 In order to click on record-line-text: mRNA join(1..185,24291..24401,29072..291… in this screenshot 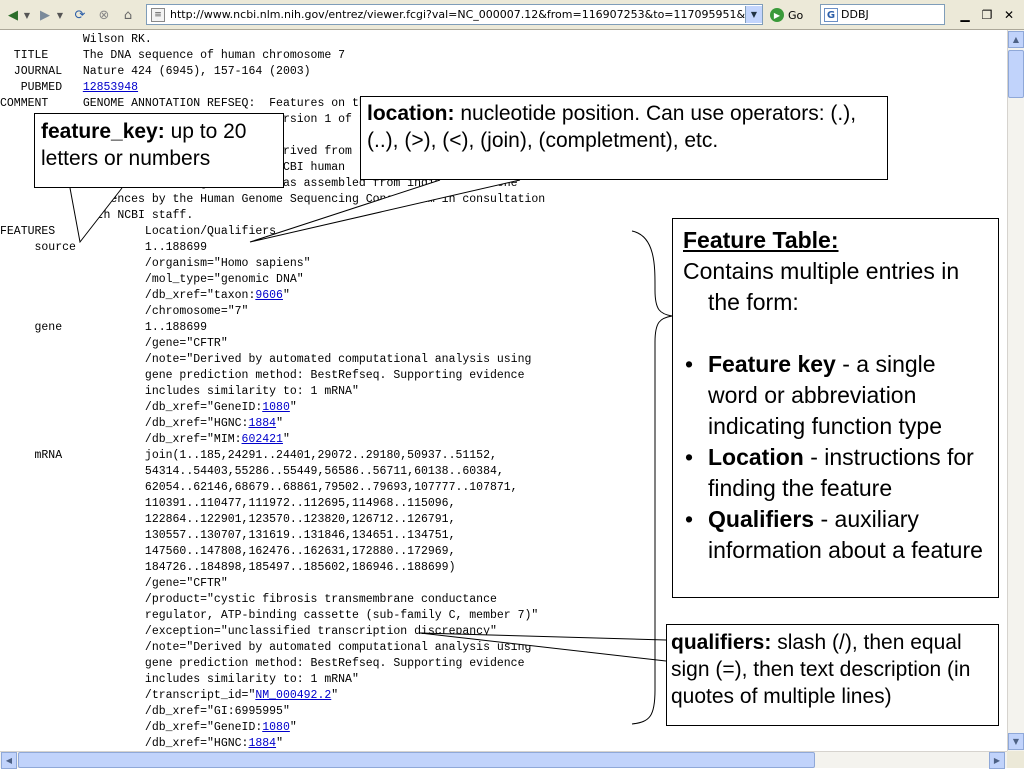, I will do `click(248, 455)`.